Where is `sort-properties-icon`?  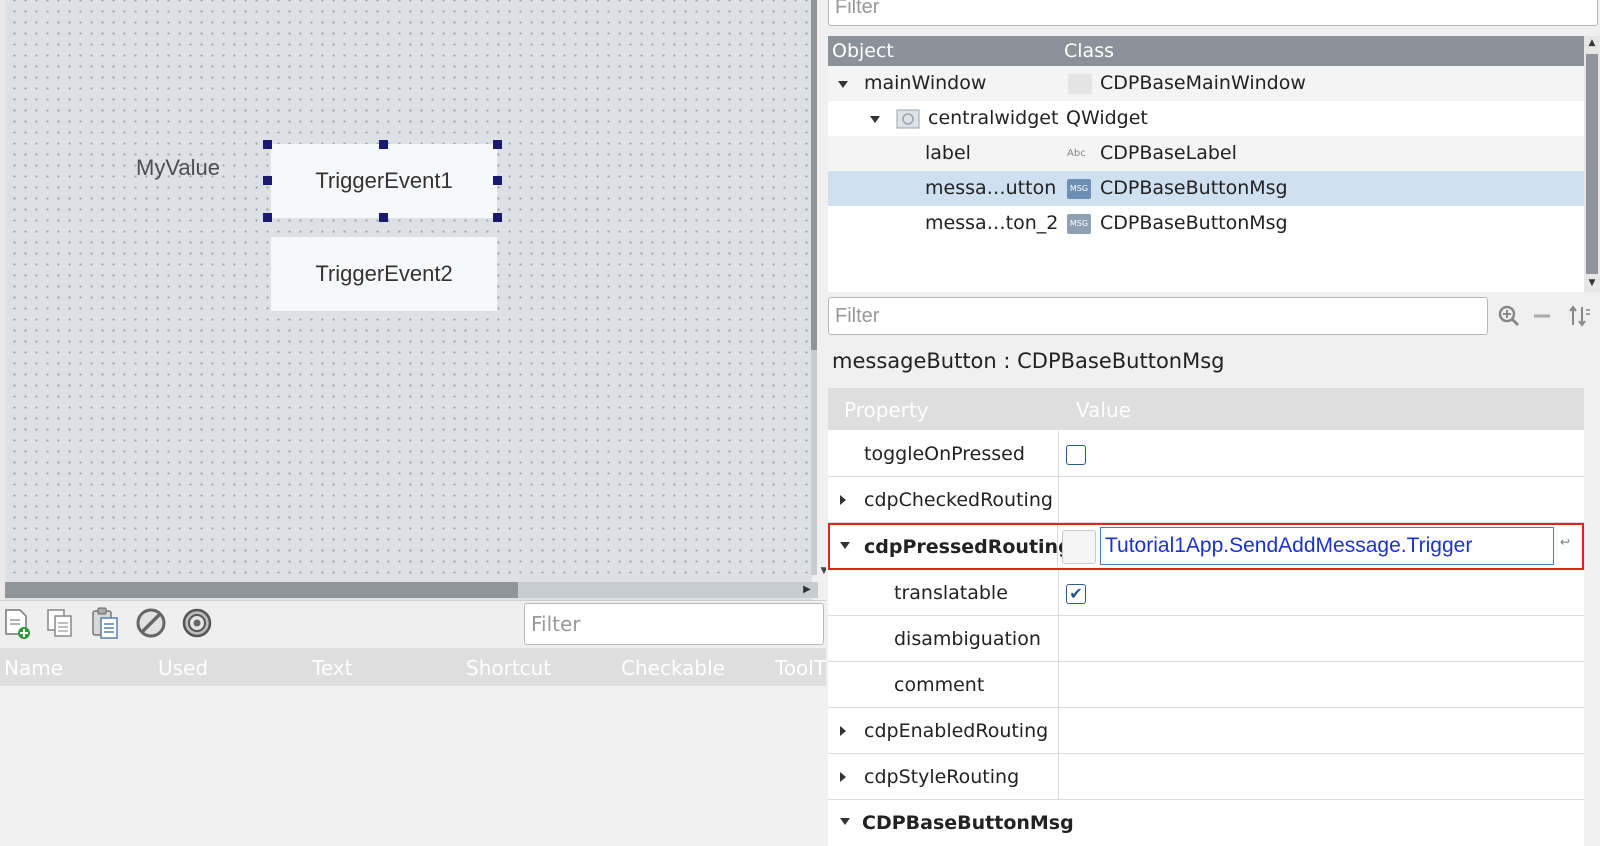 sort-properties-icon is located at coordinates (1579, 316).